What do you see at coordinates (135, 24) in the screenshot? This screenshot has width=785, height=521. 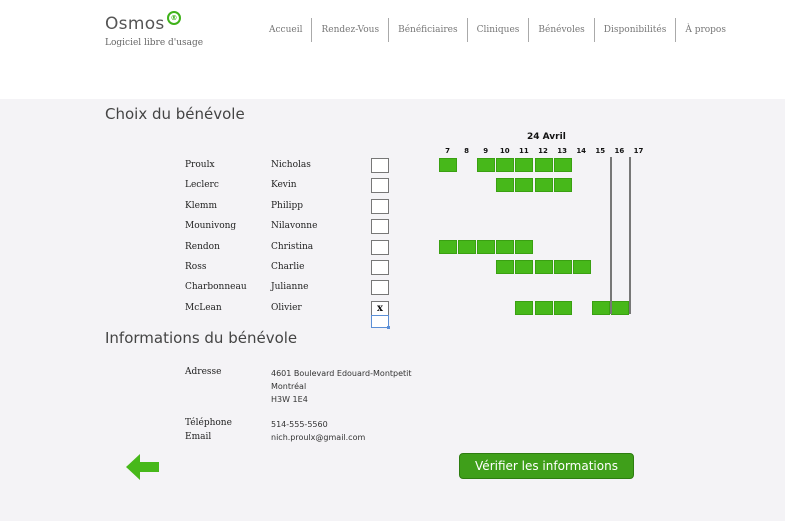 I see `app-logo: Osmos` at bounding box center [135, 24].